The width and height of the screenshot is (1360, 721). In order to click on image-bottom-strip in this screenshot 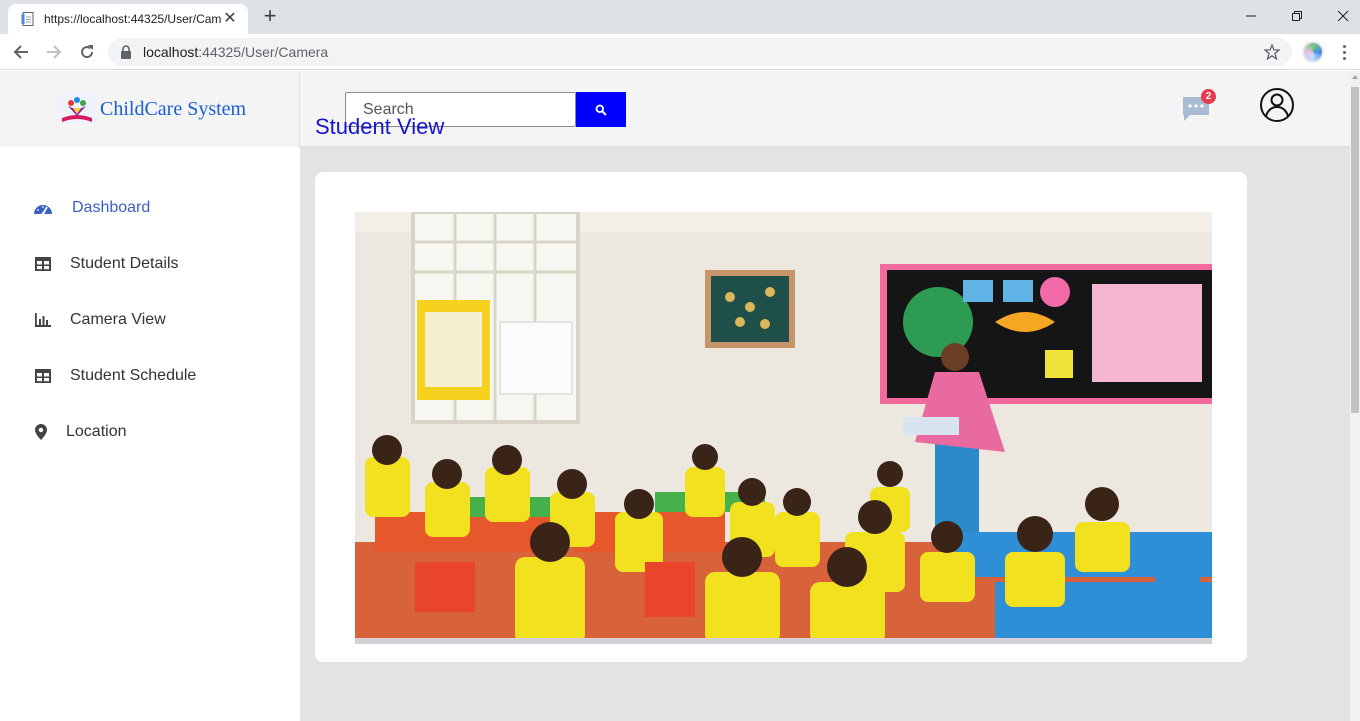, I will do `click(783, 641)`.